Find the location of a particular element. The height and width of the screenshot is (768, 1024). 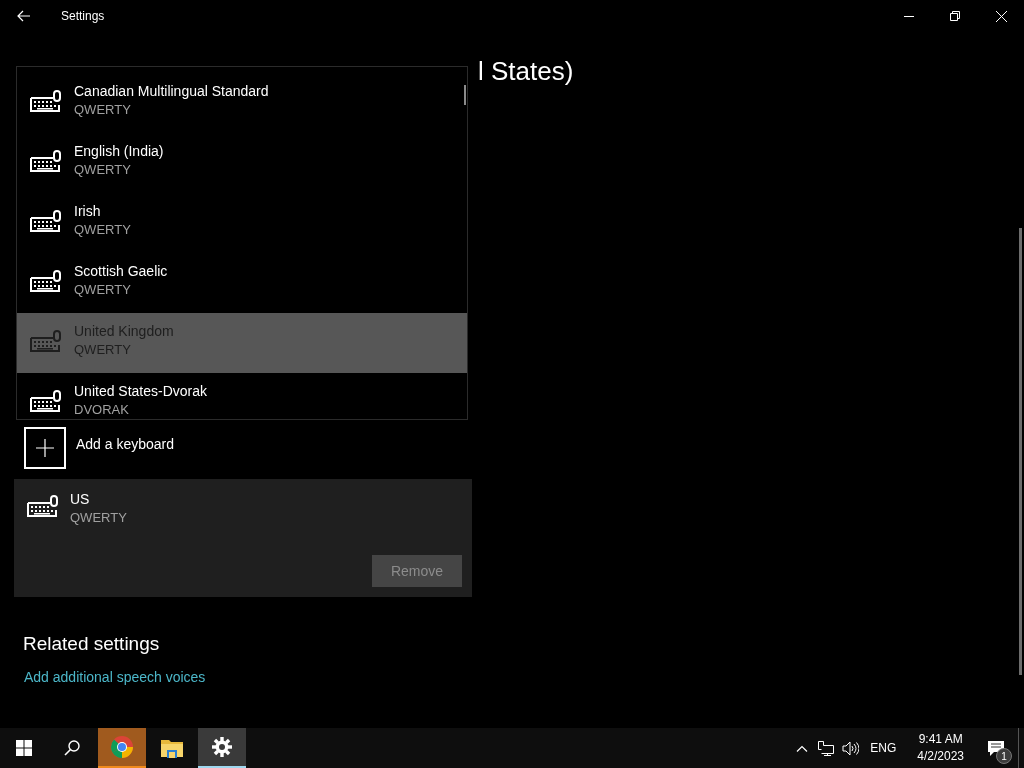

time-text: 9:41 AM is located at coordinates (940, 739).